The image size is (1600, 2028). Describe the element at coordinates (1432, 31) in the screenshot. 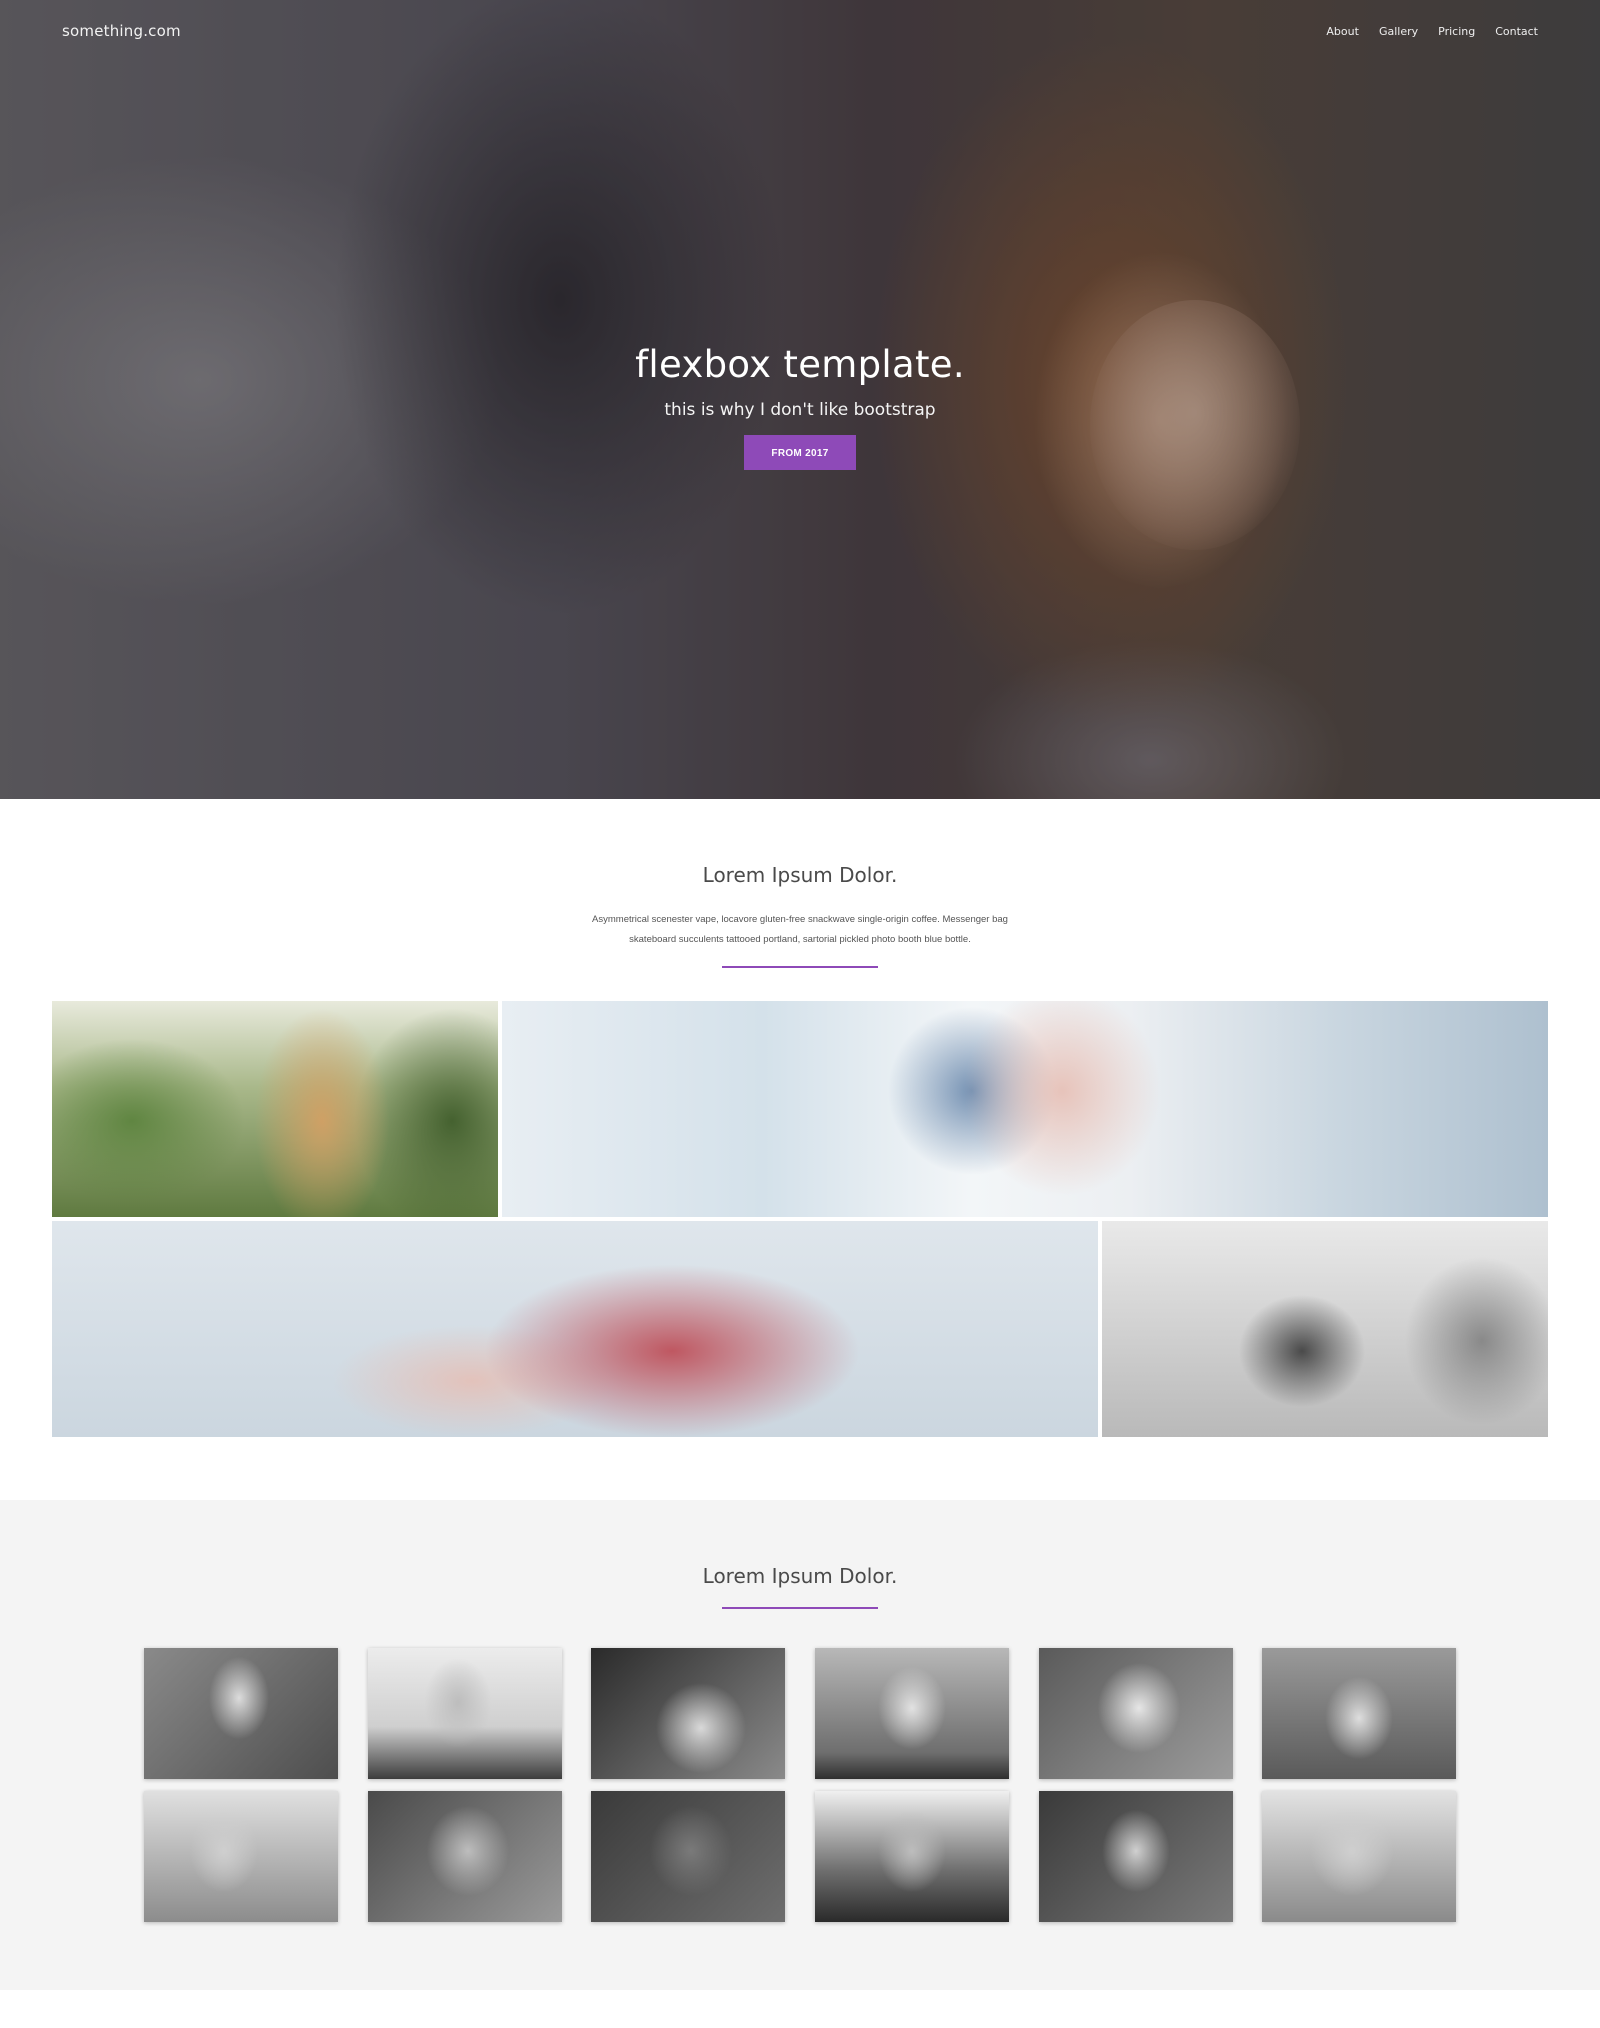

I see `main-nav: About Gallery Pricing Contact` at that location.